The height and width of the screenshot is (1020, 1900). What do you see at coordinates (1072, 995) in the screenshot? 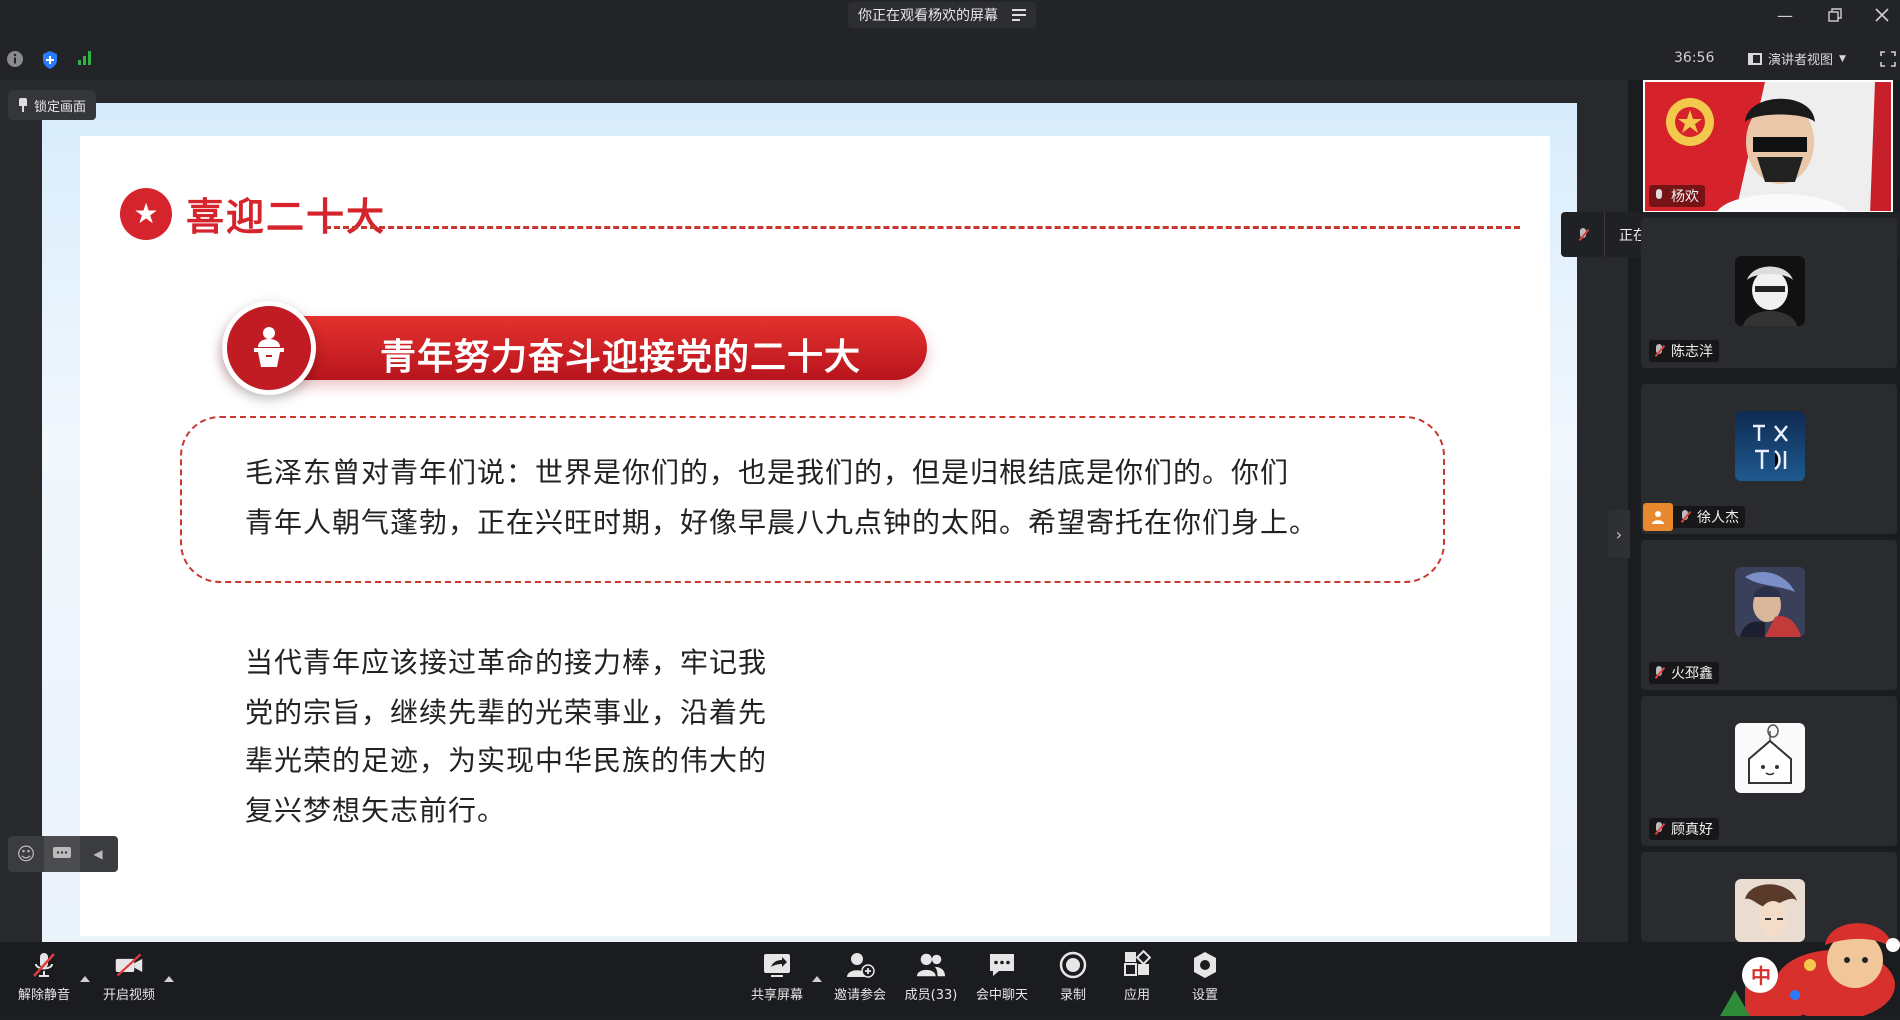
I see `record-label: 录制` at bounding box center [1072, 995].